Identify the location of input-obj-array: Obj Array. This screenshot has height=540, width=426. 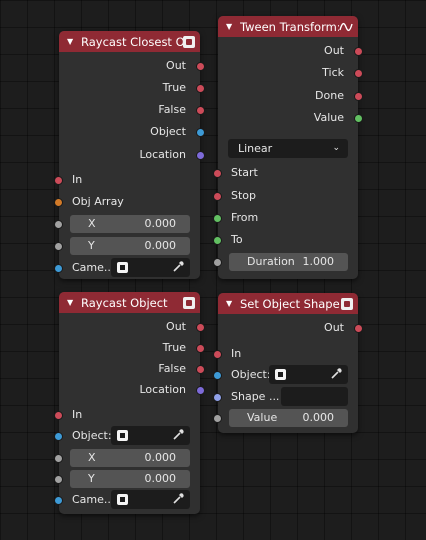
(127, 202).